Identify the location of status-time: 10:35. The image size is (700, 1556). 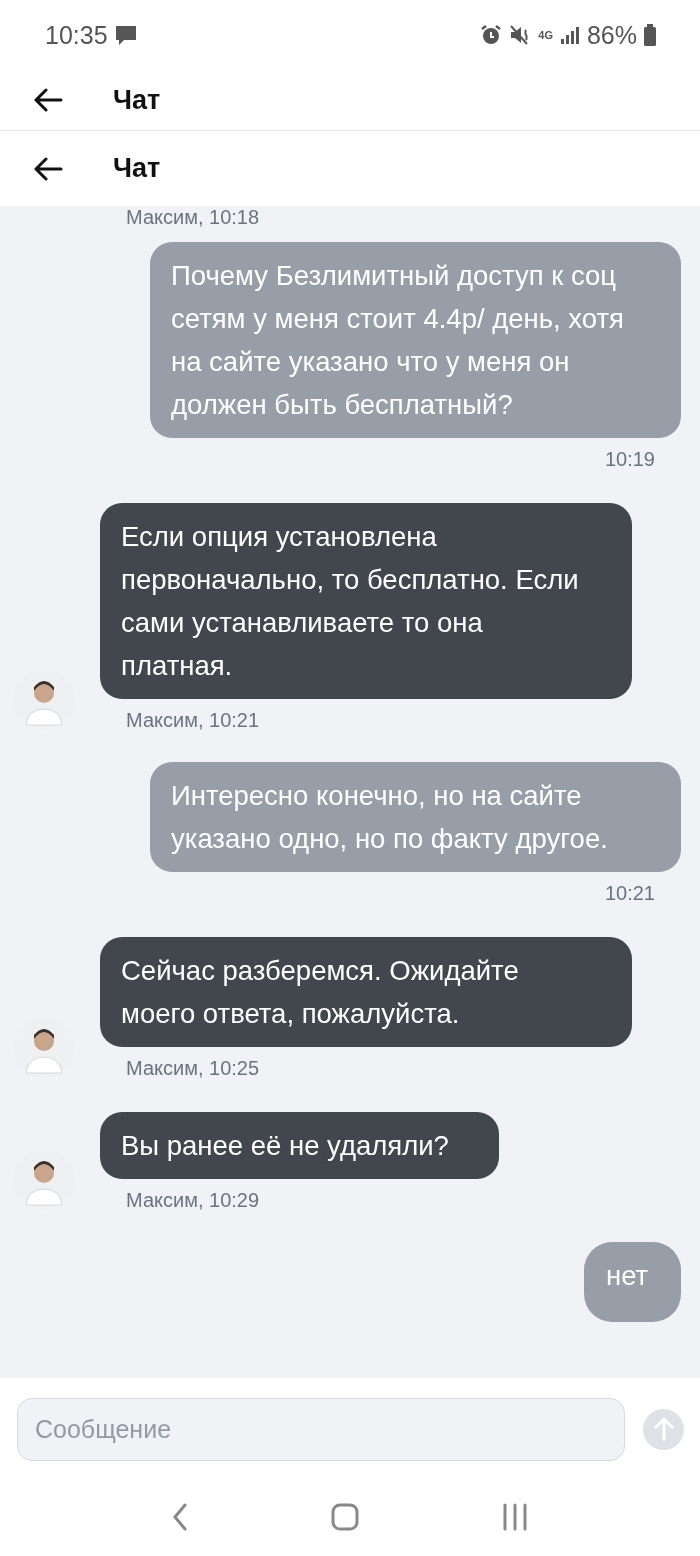
(76, 35).